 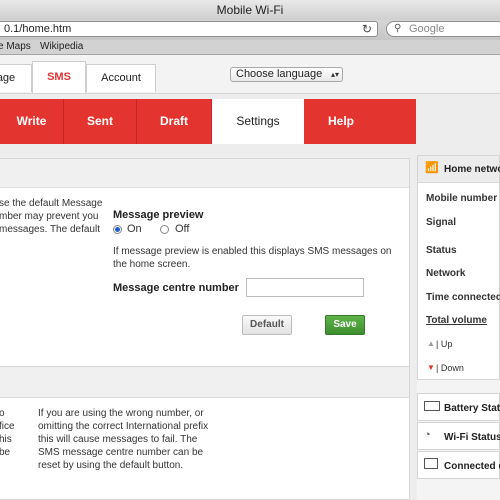 I want to click on centre-number-input, so click(x=305, y=287).